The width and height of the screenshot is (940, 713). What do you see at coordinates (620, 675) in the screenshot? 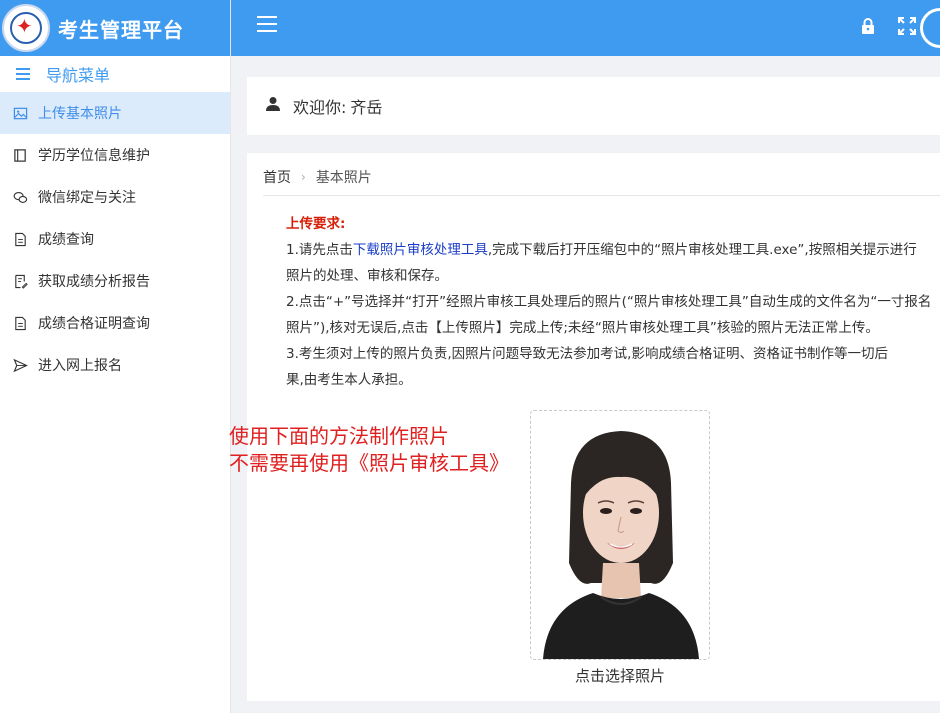
I see `photo-caption: 点击选择照片` at bounding box center [620, 675].